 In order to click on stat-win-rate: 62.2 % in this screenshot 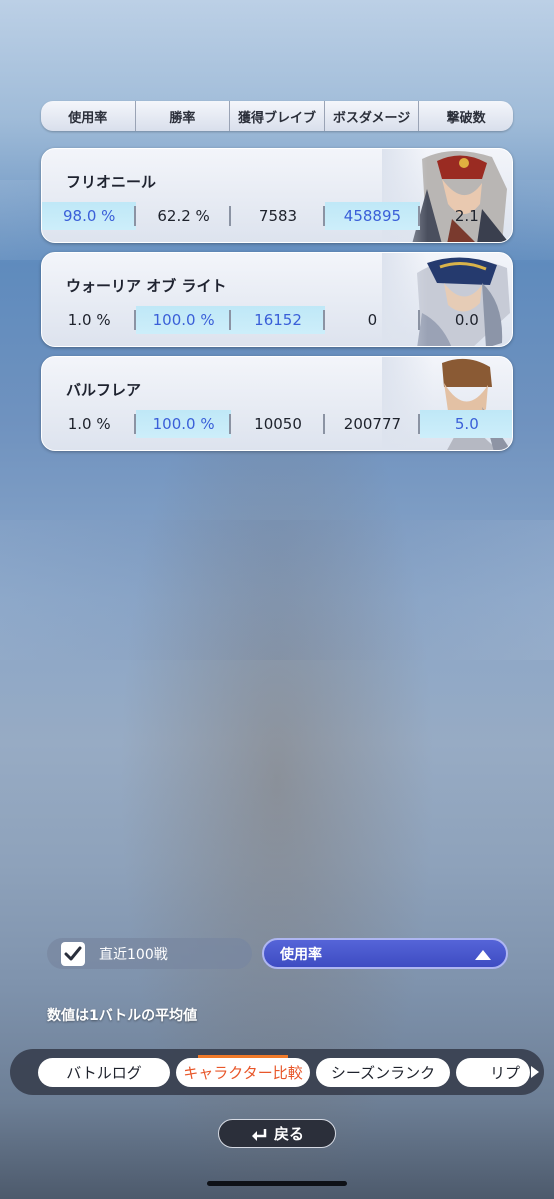, I will do `click(183, 216)`.